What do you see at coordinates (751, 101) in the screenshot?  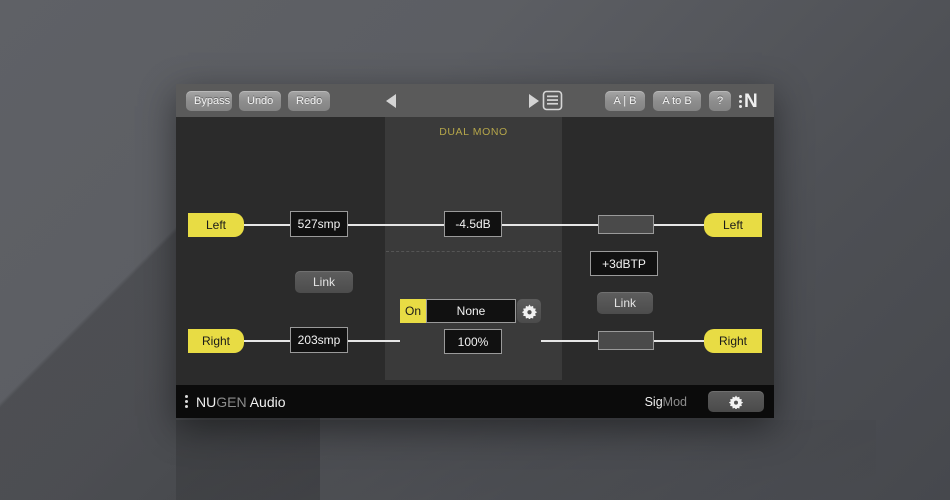 I see `logo-letter: N` at bounding box center [751, 101].